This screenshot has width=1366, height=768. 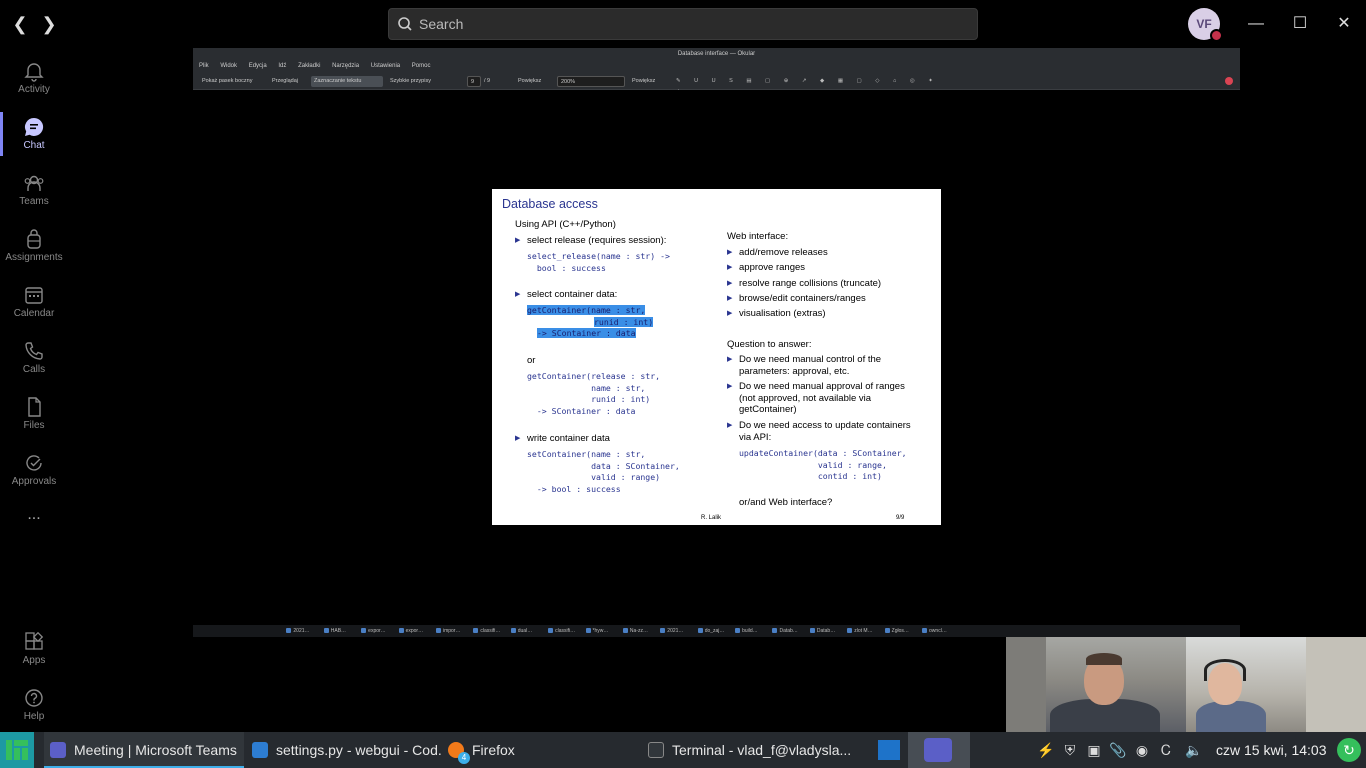 I want to click on shield-icon: ⛨, so click(x=1070, y=750).